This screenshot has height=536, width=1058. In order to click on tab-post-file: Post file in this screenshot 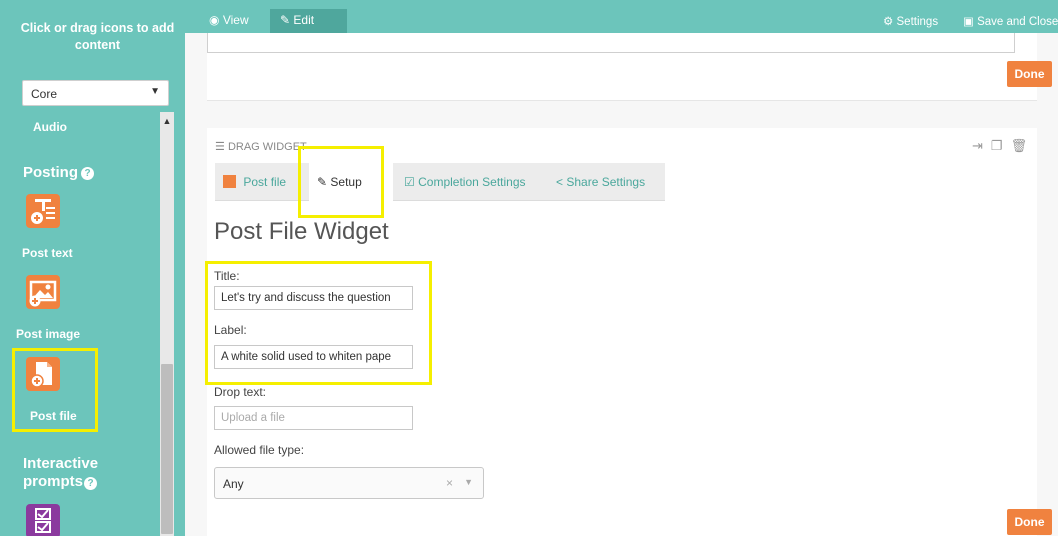, I will do `click(254, 182)`.